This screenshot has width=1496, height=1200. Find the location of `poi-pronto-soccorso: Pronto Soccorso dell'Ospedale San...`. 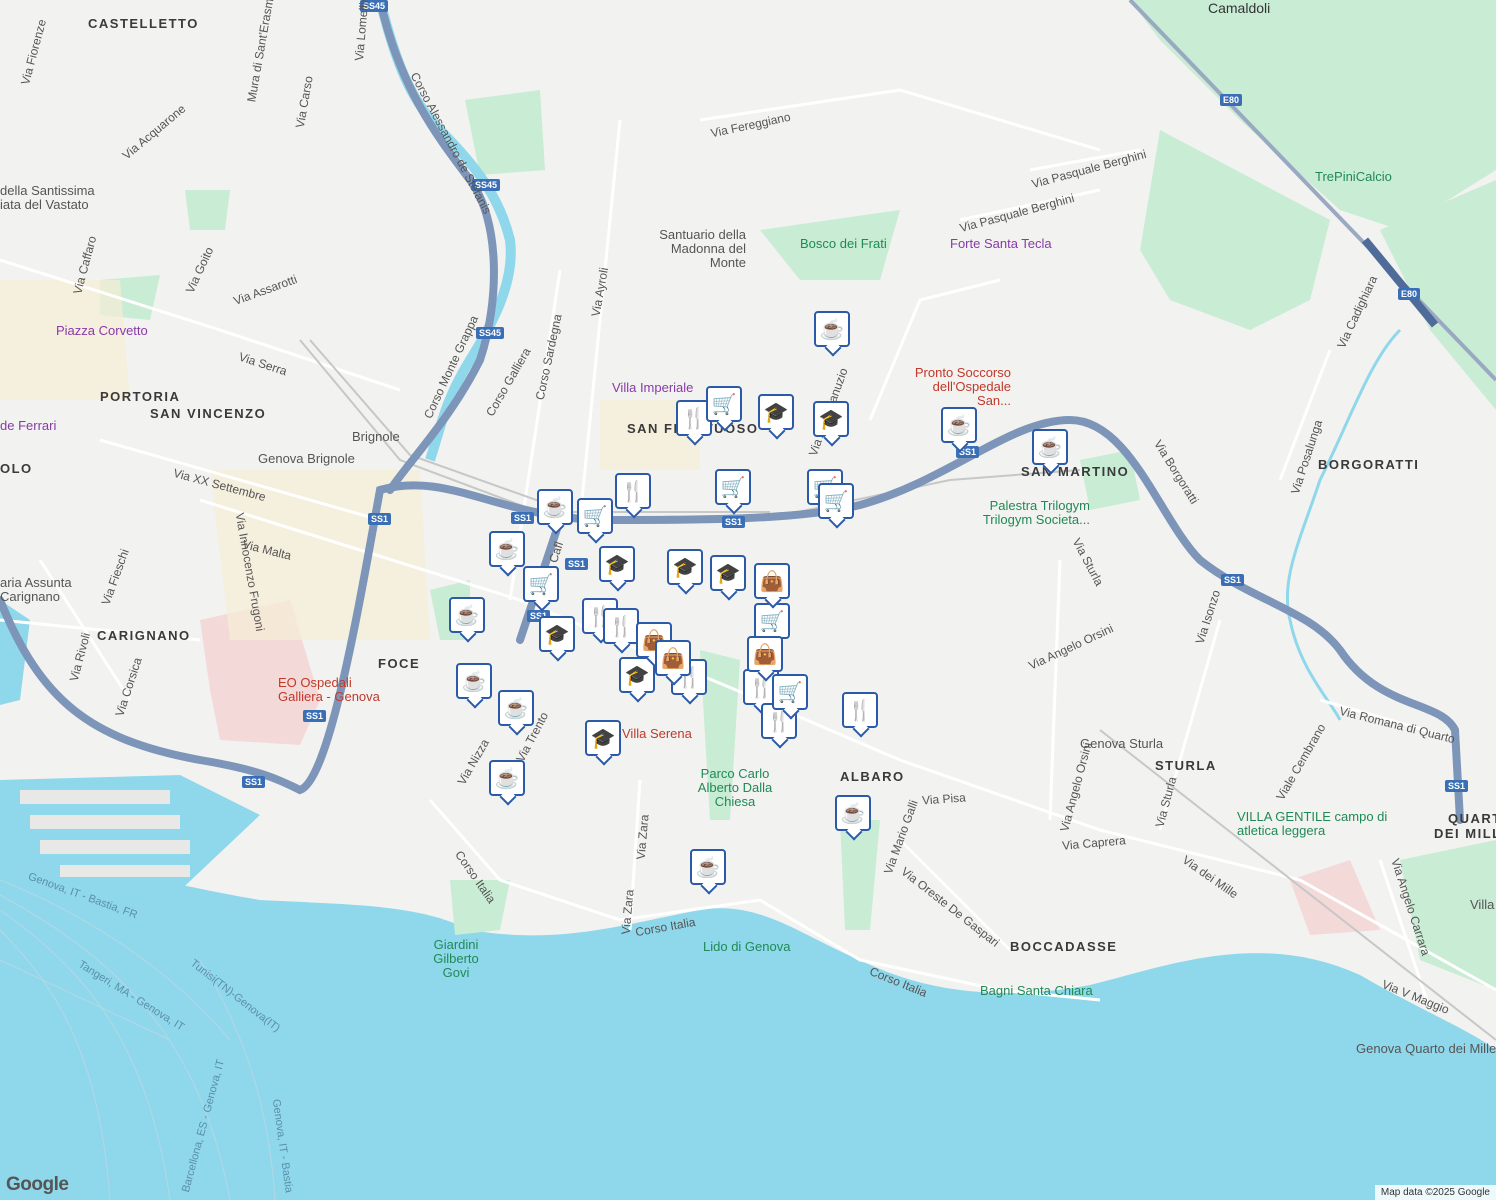

poi-pronto-soccorso: Pronto Soccorso dell'Ospedale San... is located at coordinates (953, 387).